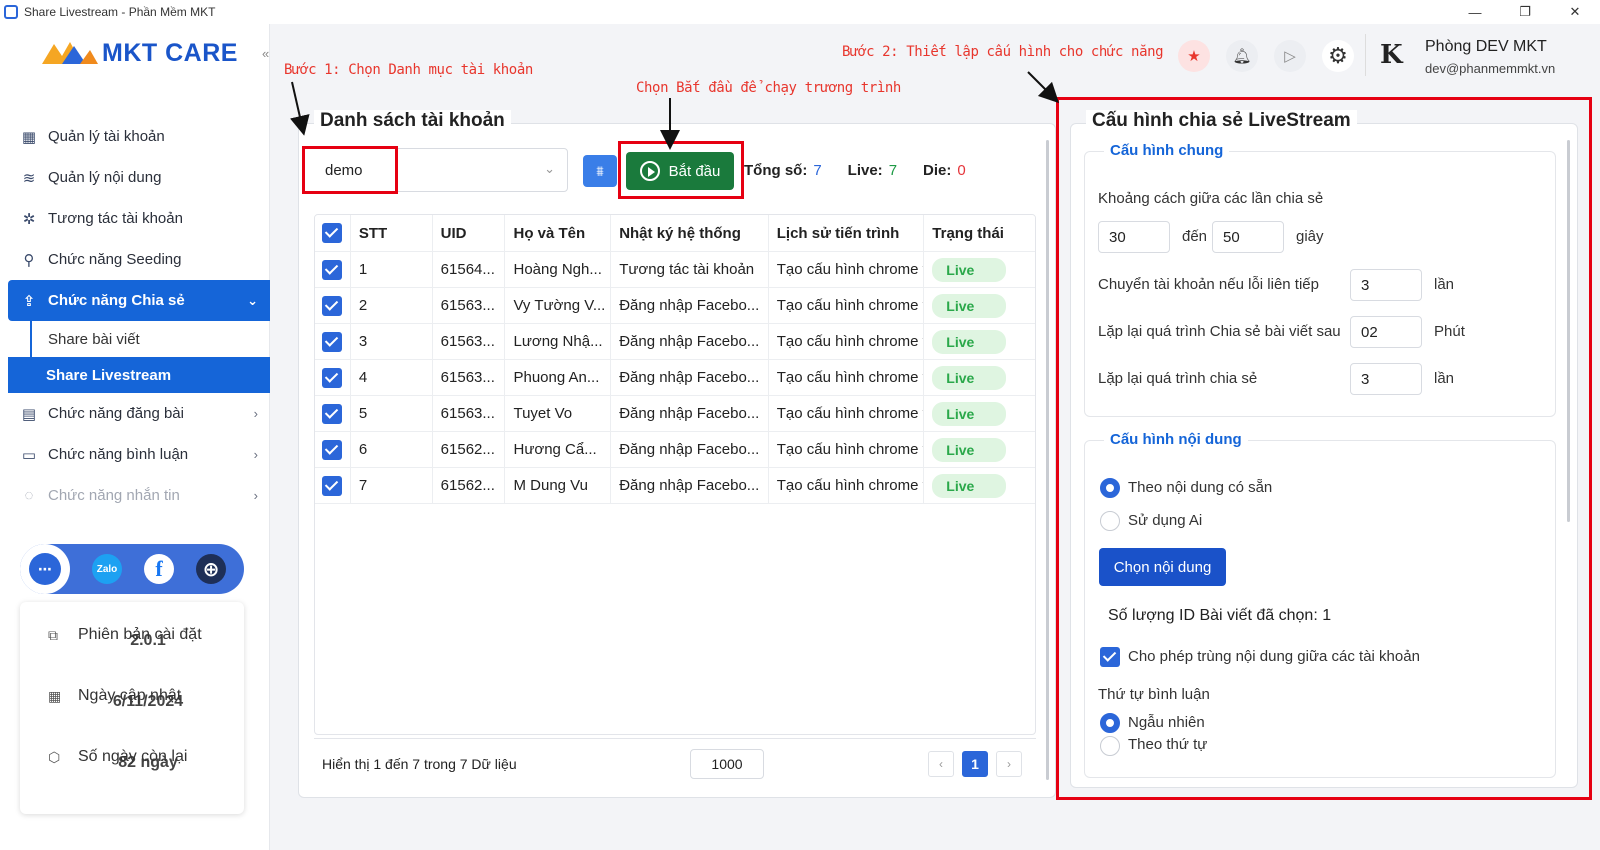 Image resolution: width=1600 pixels, height=850 pixels. I want to click on annotation-arrows, so click(675, 110).